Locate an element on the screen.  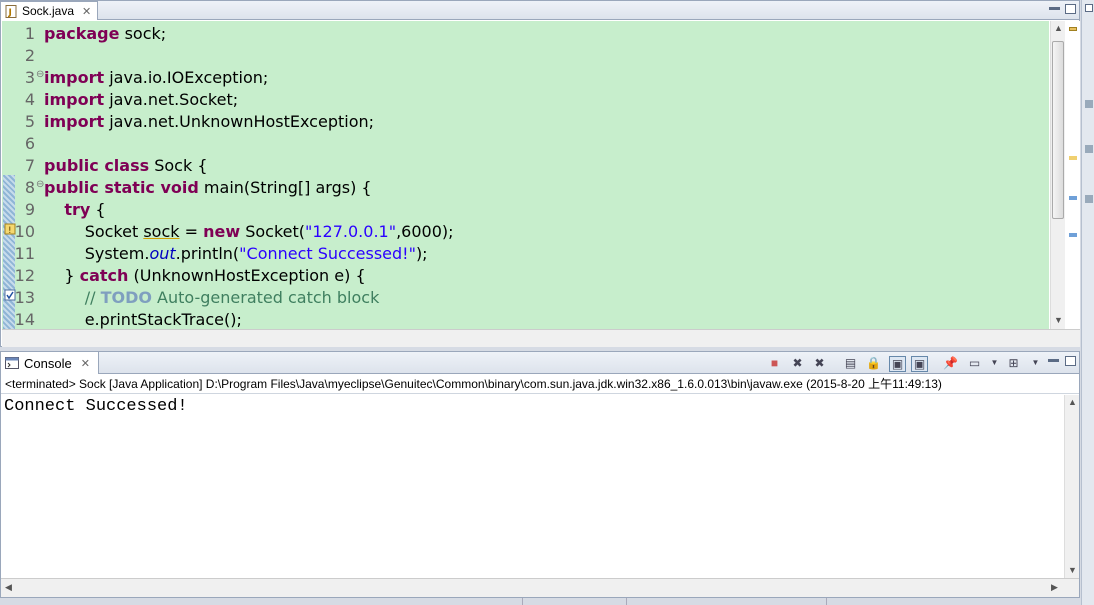
line-number: 9 is located at coordinates (29, 209).